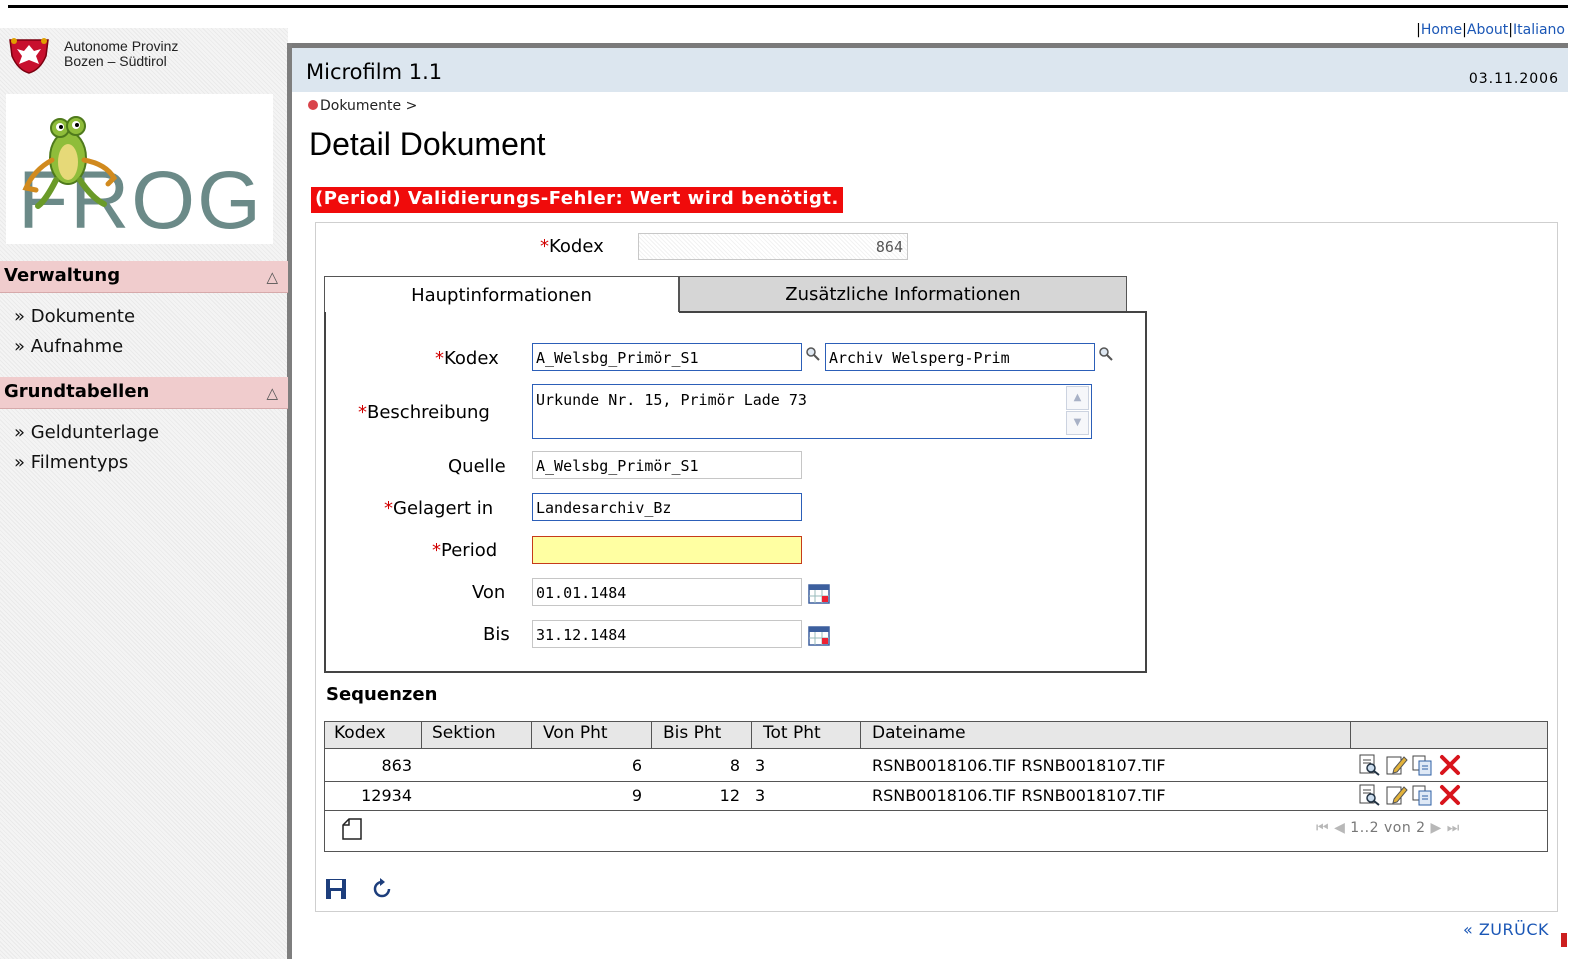 The height and width of the screenshot is (959, 1591). I want to click on app-bar, so click(930, 67).